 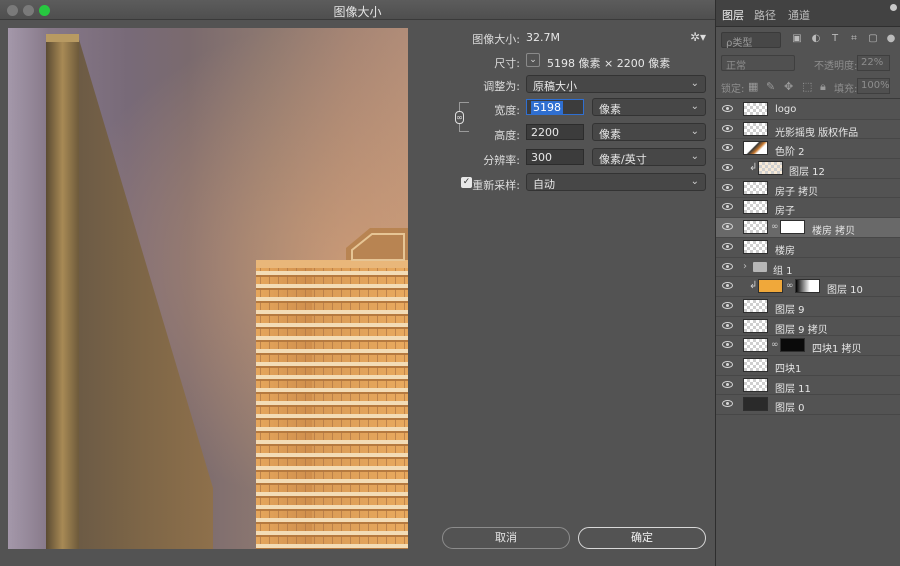 I want to click on layer-filter-row: ρ类型 ▣ ◐ T ⌗ ▢ ●, so click(x=808, y=40).